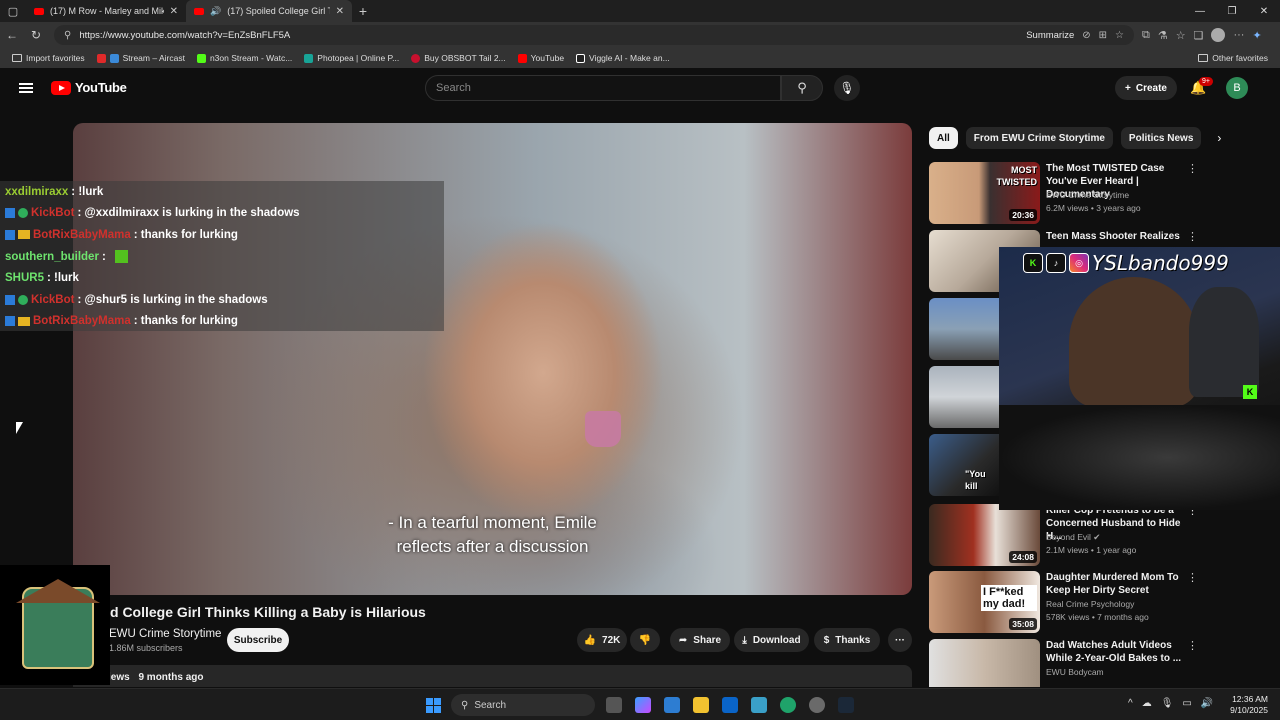 Image resolution: width=1280 pixels, height=720 pixels. What do you see at coordinates (1181, 35) in the screenshot?
I see `favorites-icon: ☆` at bounding box center [1181, 35].